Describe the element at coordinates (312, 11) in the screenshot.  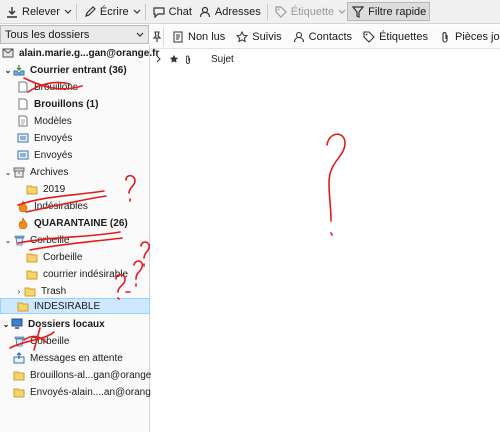
I see `tag-label: Étiquette` at that location.